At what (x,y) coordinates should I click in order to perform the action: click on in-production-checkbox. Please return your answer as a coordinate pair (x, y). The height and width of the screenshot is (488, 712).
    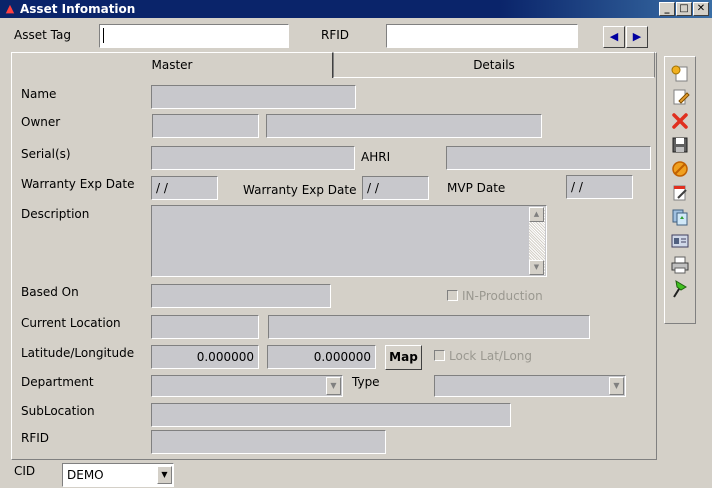
    Looking at the image, I should click on (452, 295).